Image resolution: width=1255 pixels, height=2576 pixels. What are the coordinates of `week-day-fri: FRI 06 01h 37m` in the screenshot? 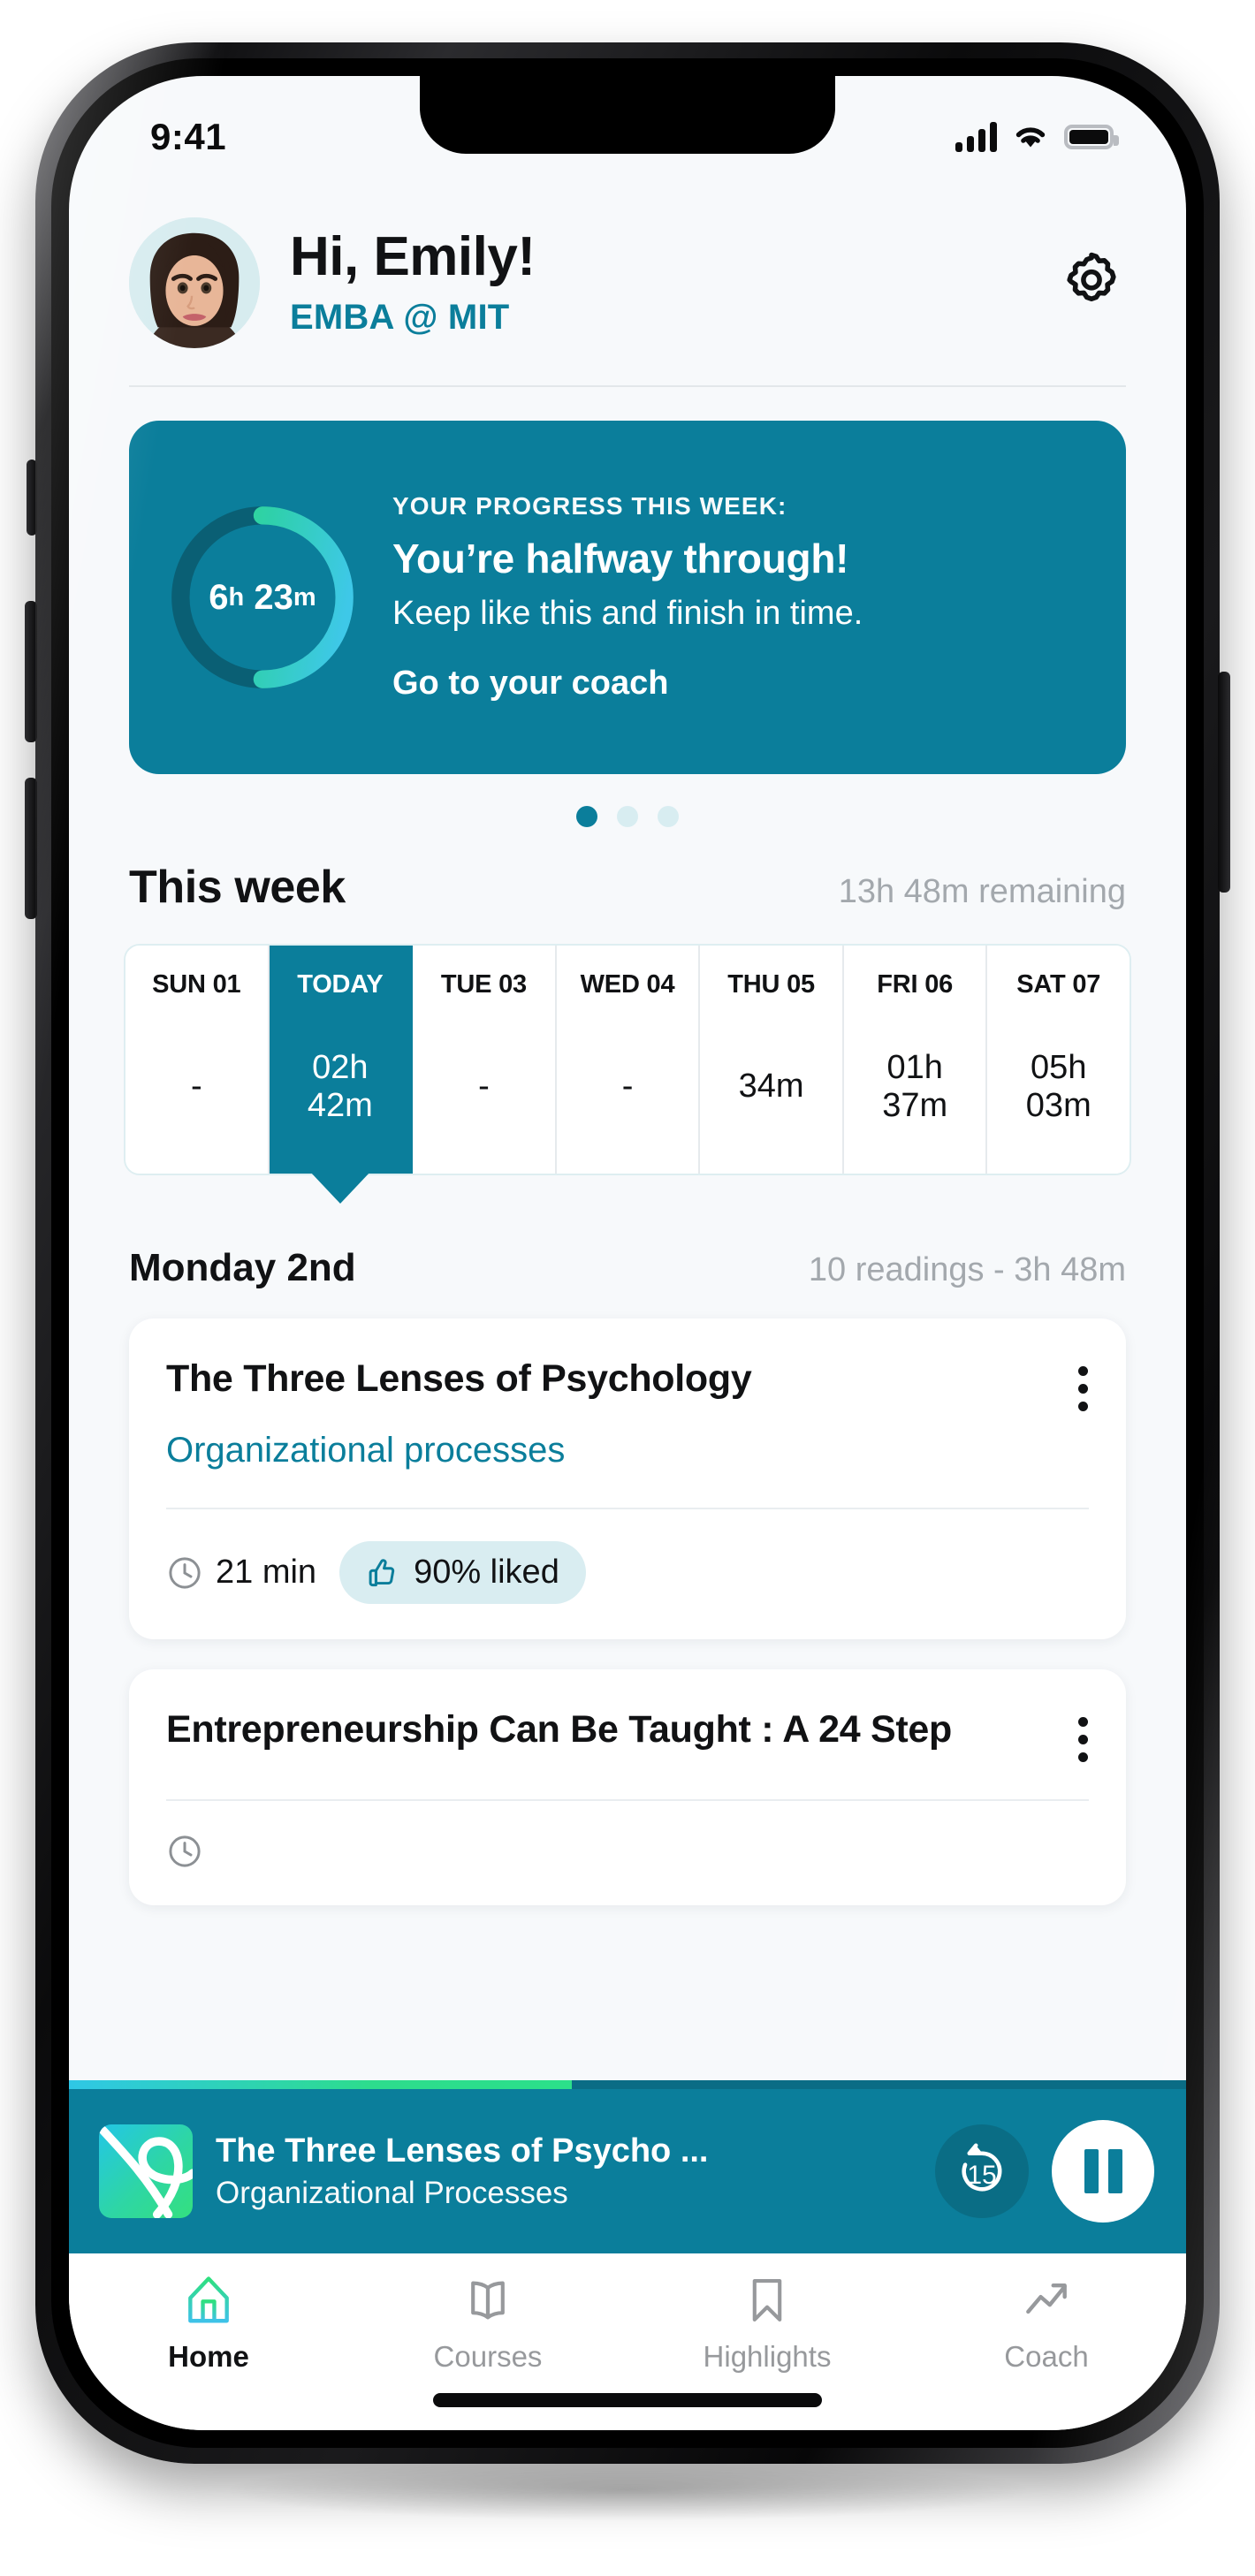 It's located at (916, 1060).